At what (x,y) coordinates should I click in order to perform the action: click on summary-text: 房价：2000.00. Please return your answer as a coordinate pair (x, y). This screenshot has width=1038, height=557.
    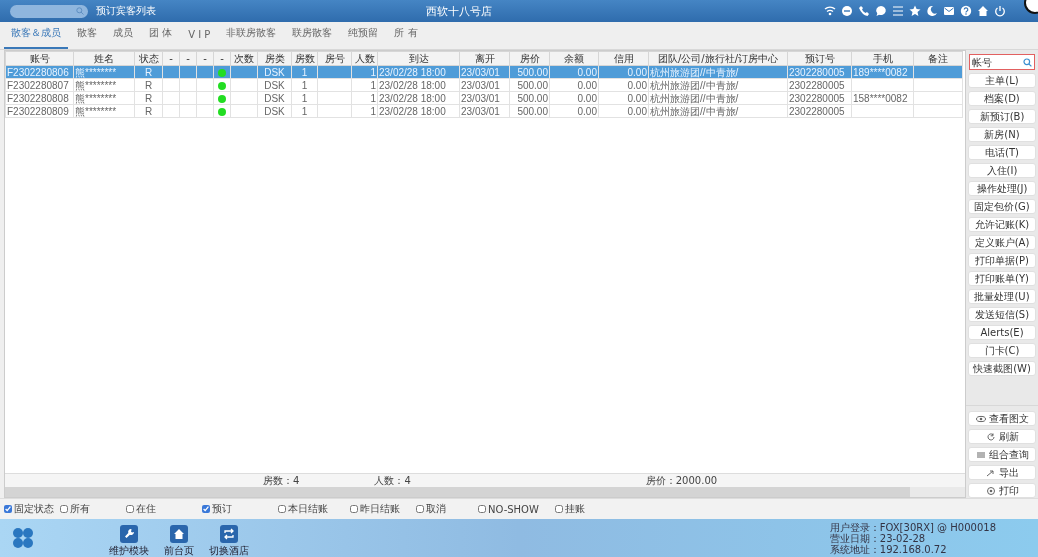
    Looking at the image, I should click on (681, 480).